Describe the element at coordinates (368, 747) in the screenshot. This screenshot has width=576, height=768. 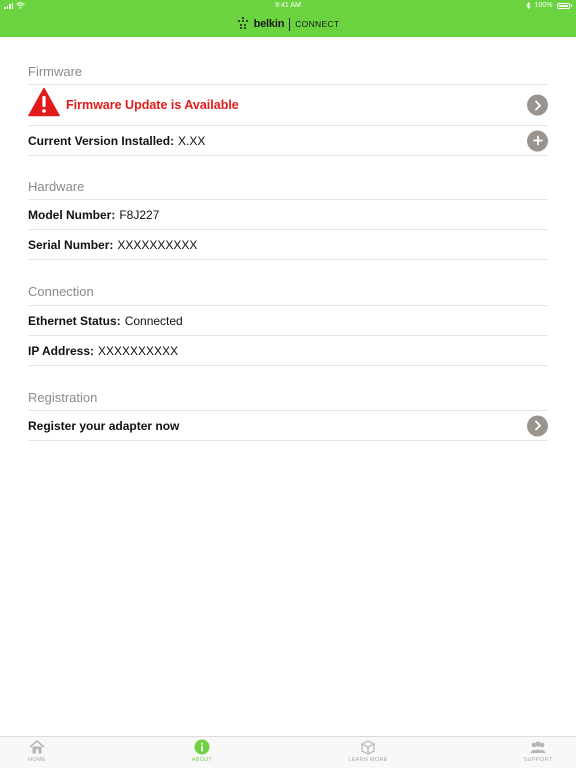
I see `box-icon` at that location.